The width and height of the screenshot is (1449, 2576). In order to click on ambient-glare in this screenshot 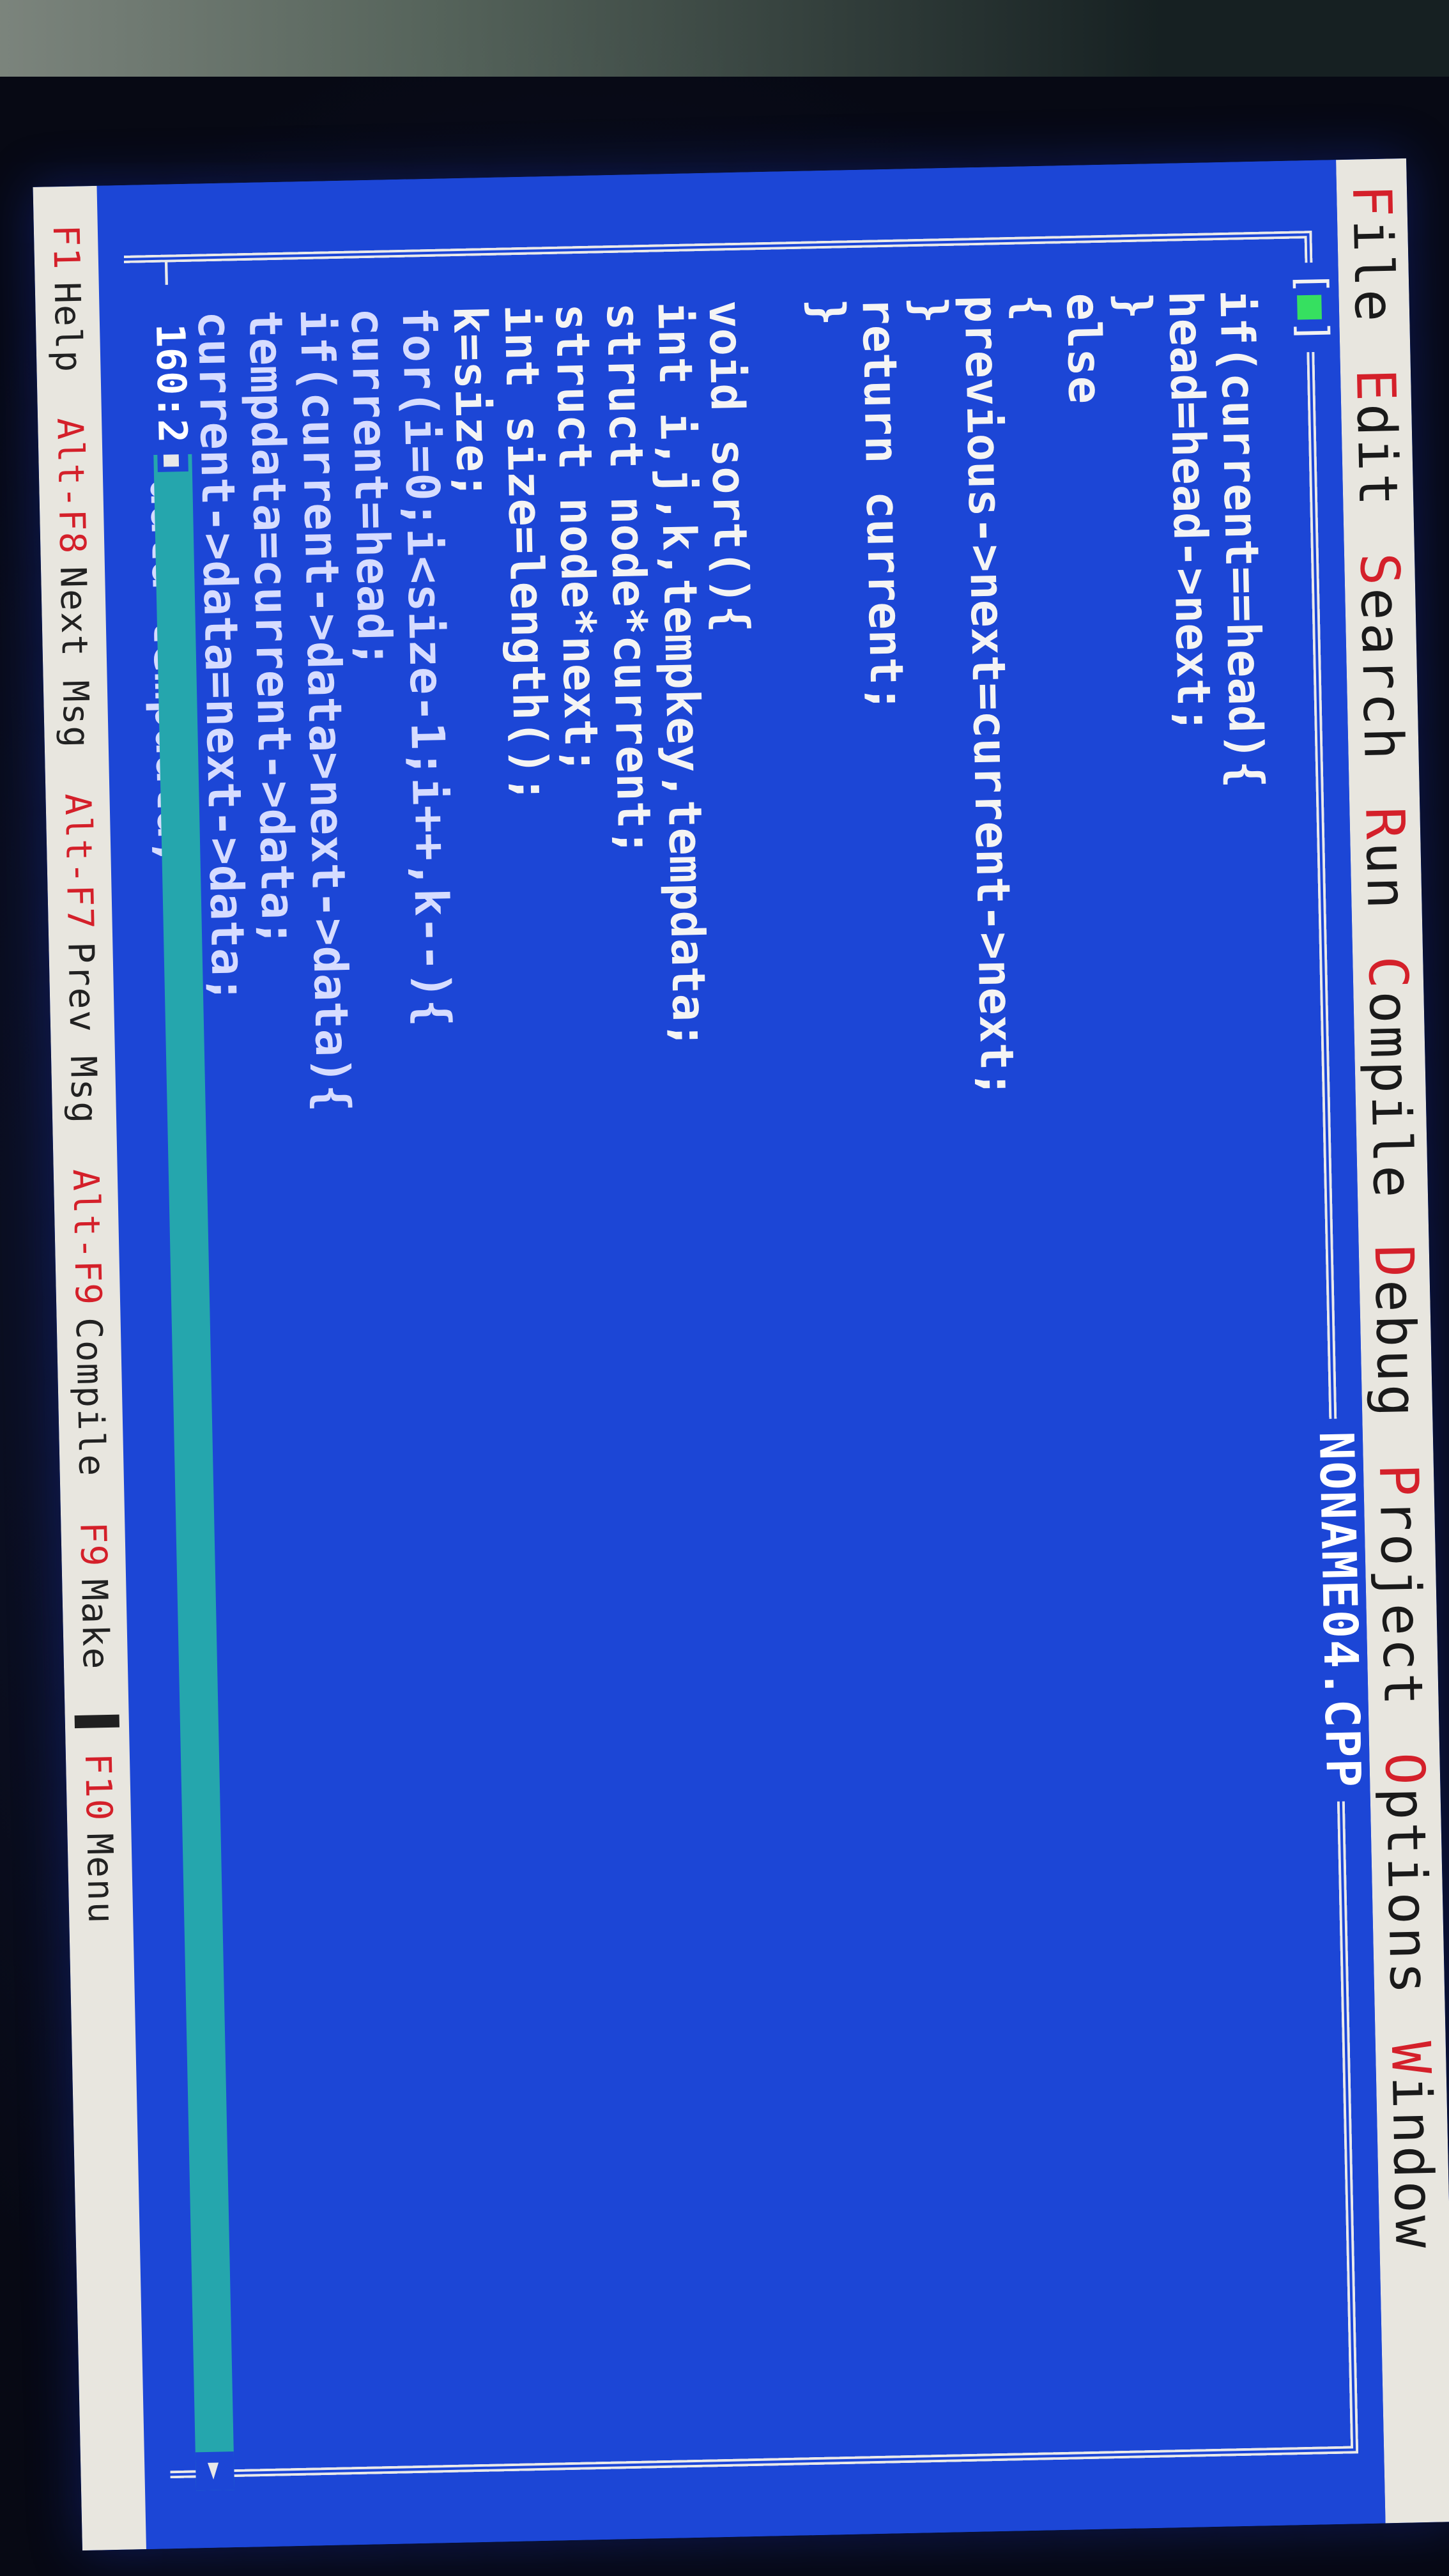, I will do `click(724, 38)`.